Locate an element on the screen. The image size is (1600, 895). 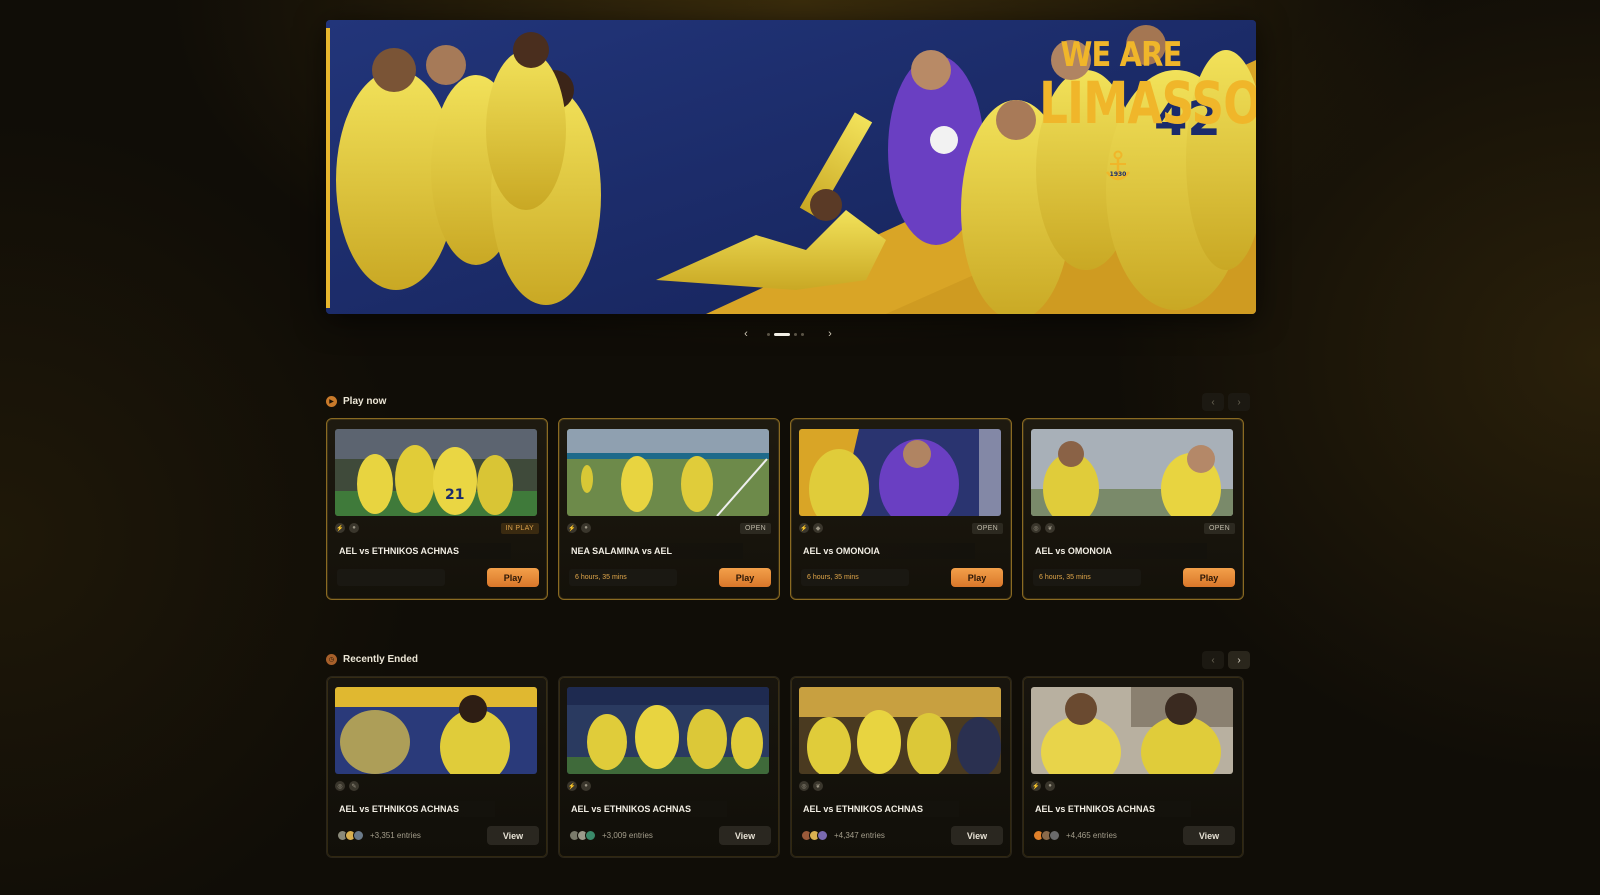
entries-summary: +3,351 entries is located at coordinates (379, 835).